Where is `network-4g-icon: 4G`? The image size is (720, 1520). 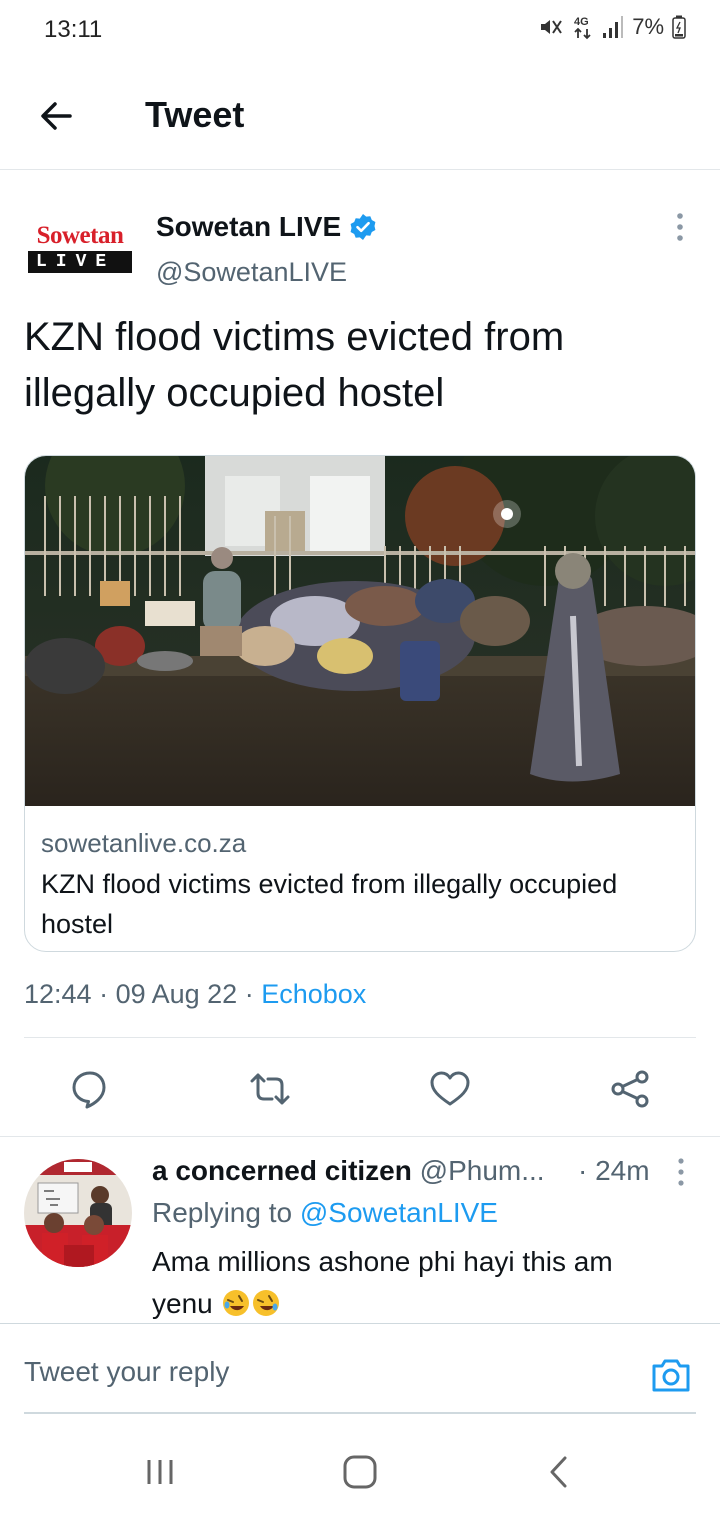 network-4g-icon: 4G is located at coordinates (582, 28).